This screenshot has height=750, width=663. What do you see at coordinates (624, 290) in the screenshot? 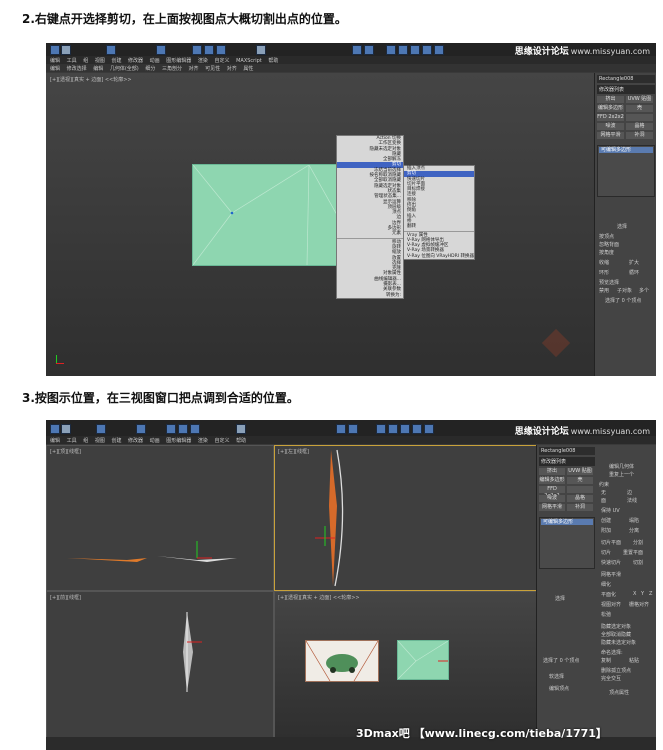
I see `radio-subobject: 子对象` at bounding box center [624, 290].